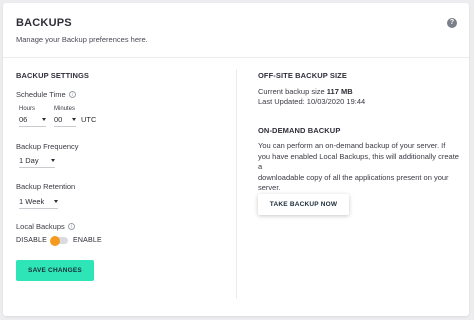  Describe the element at coordinates (55, 270) in the screenshot. I see `save-changes-button: SAVE CHANGES` at that location.